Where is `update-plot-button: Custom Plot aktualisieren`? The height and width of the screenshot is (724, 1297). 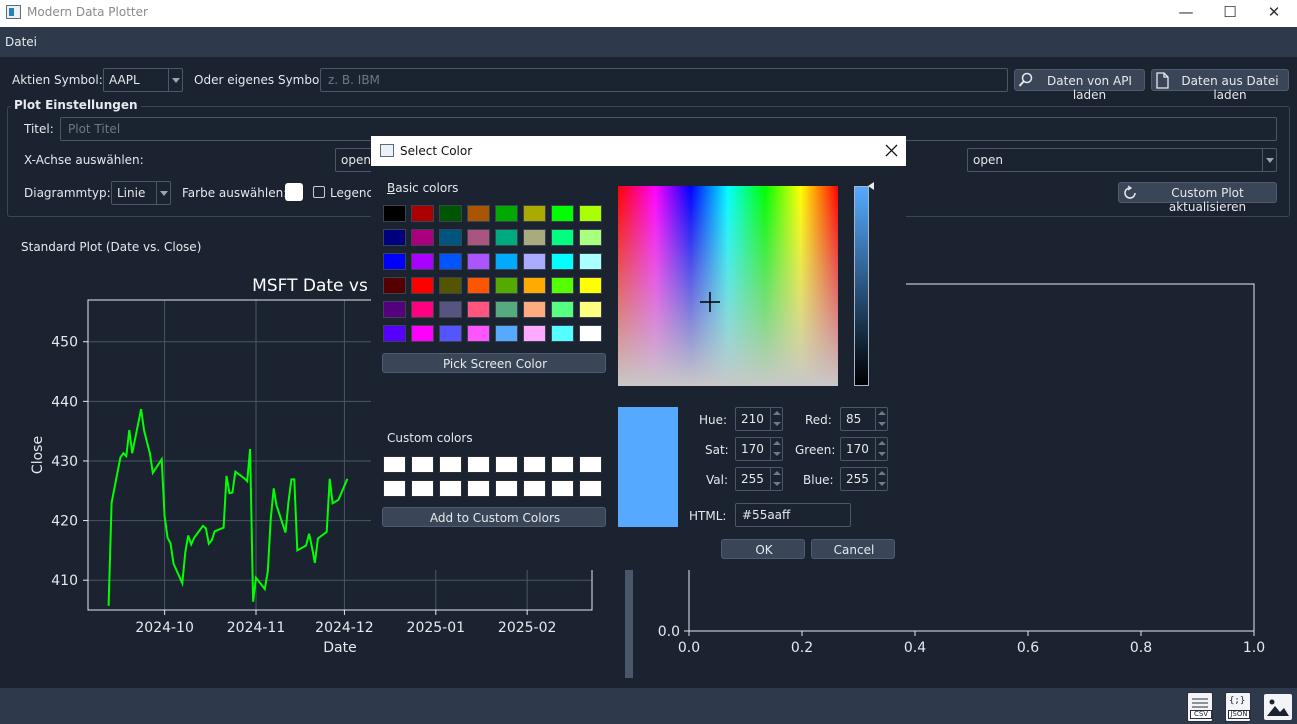
update-plot-button: Custom Plot aktualisieren is located at coordinates (1197, 198).